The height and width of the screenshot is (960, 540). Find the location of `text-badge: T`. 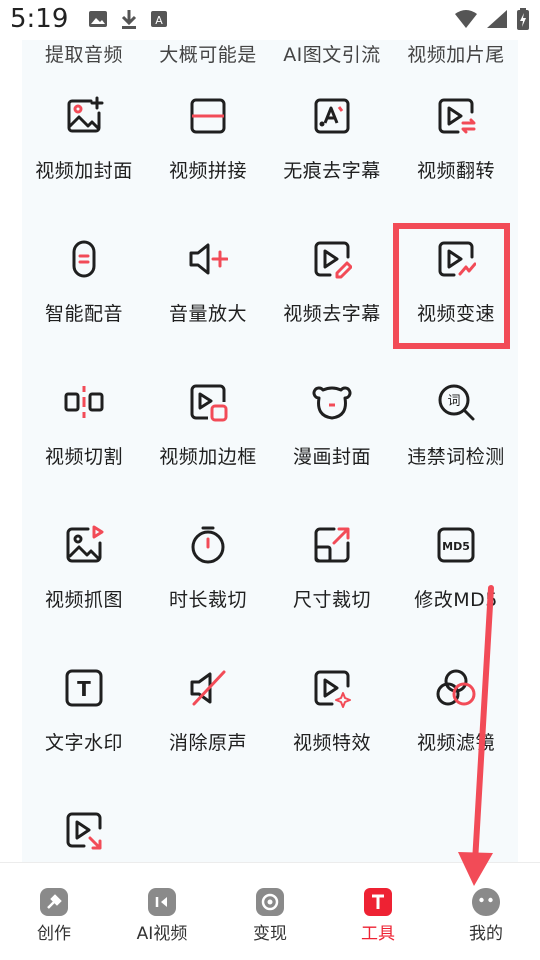

text-badge: T is located at coordinates (84, 689).